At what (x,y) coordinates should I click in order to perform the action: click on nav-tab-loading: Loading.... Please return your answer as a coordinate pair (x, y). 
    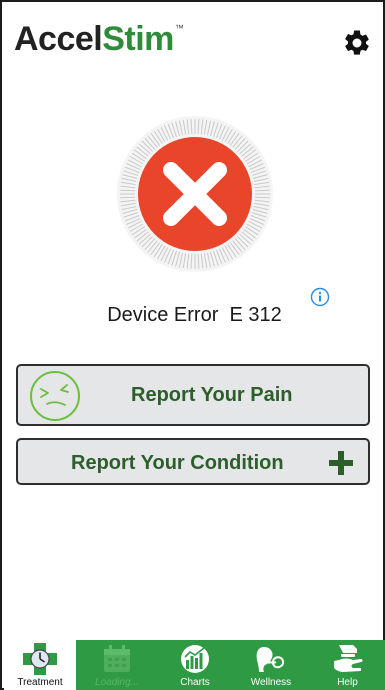
    Looking at the image, I should click on (117, 665).